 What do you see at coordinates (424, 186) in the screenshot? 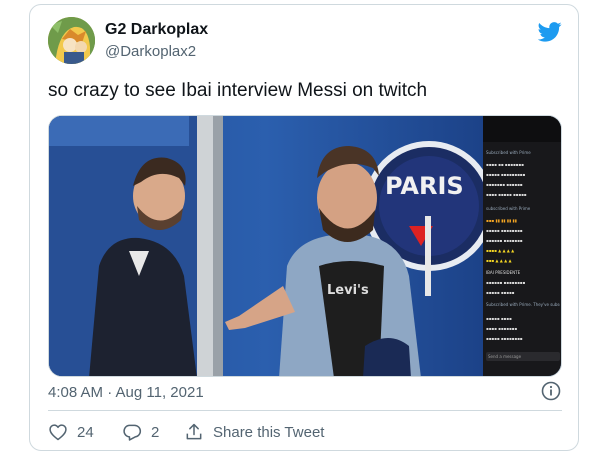
I see `psg-sign-text: PARIS` at bounding box center [424, 186].